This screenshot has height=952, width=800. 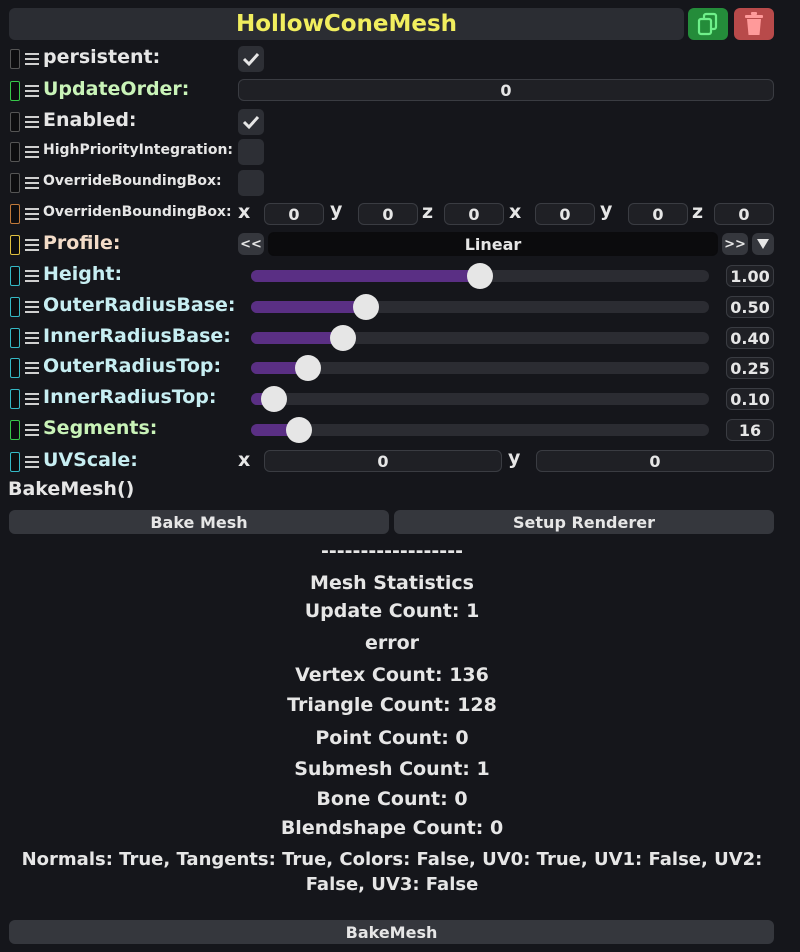 What do you see at coordinates (506, 90) in the screenshot?
I see `update-order-input: 0` at bounding box center [506, 90].